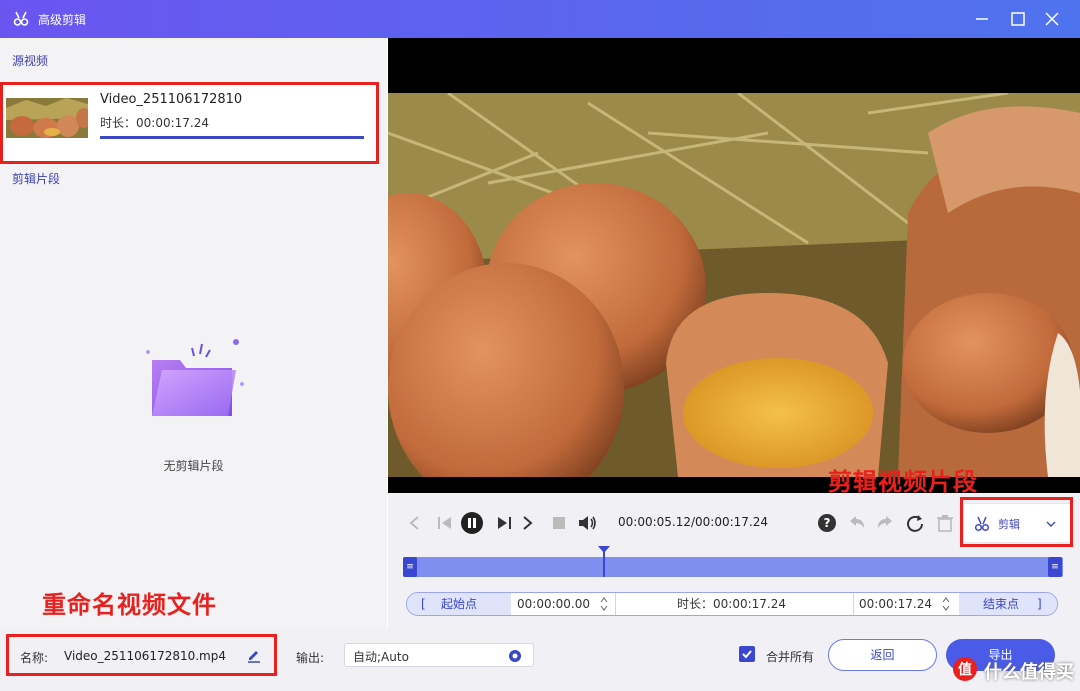 The height and width of the screenshot is (691, 1080). I want to click on output-value: 自动;Auto, so click(381, 657).